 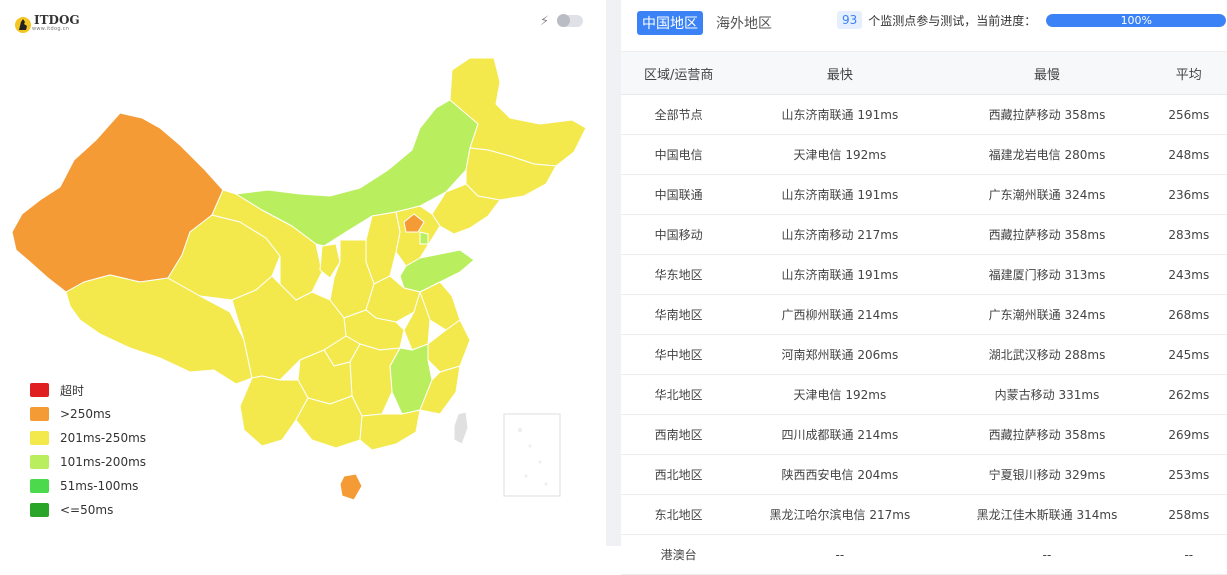 I want to click on table-row: 全部节点 山东济南联通 191ms 西藏拉萨移动 358ms 256ms, so click(x=924, y=114).